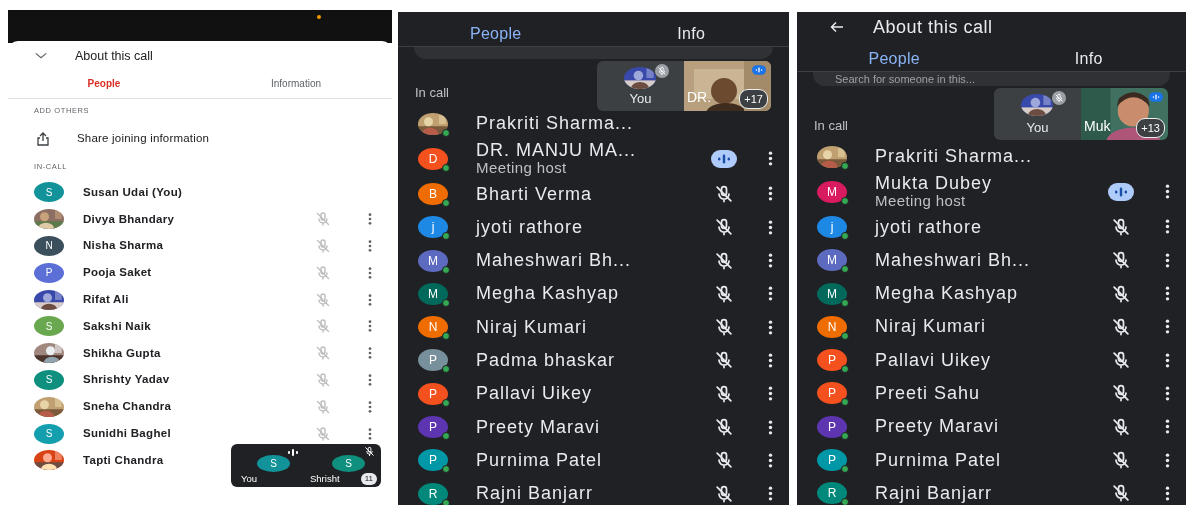 The height and width of the screenshot is (505, 1186). Describe the element at coordinates (106, 299) in the screenshot. I see `participant-name: Rifat Ali` at that location.